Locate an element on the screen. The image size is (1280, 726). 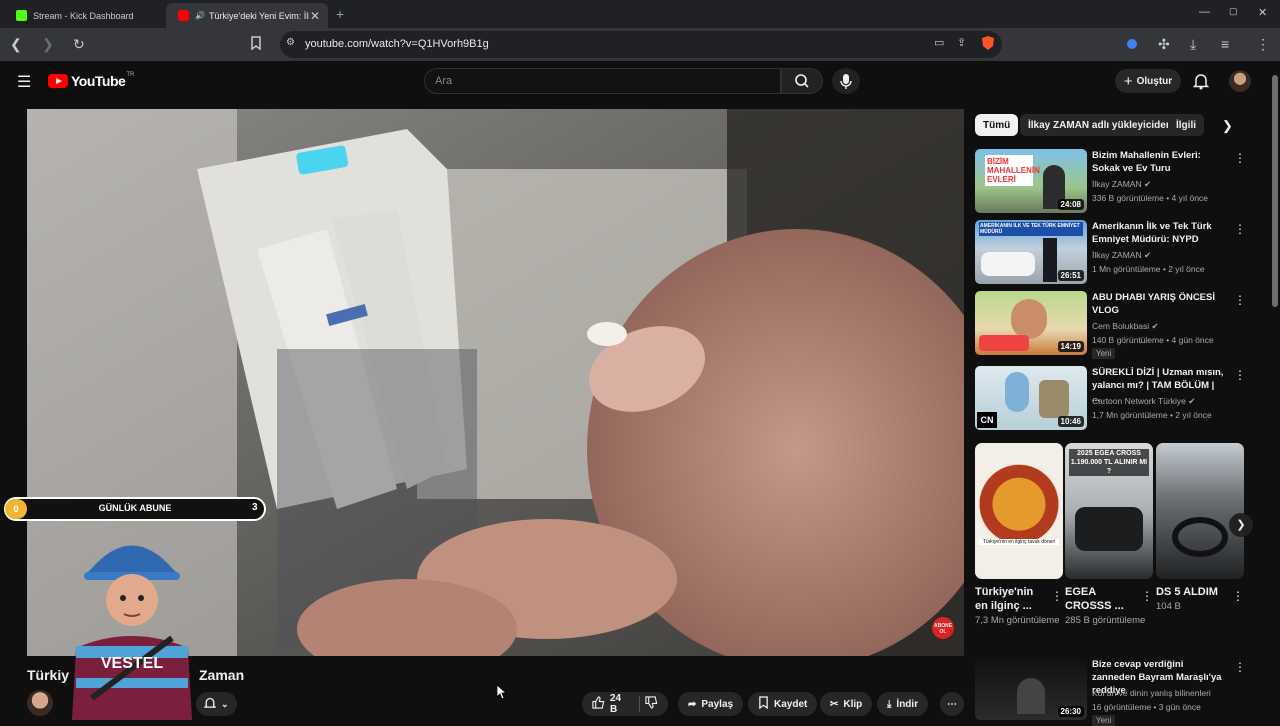
create-button: + Oluştur is located at coordinates (1148, 81).